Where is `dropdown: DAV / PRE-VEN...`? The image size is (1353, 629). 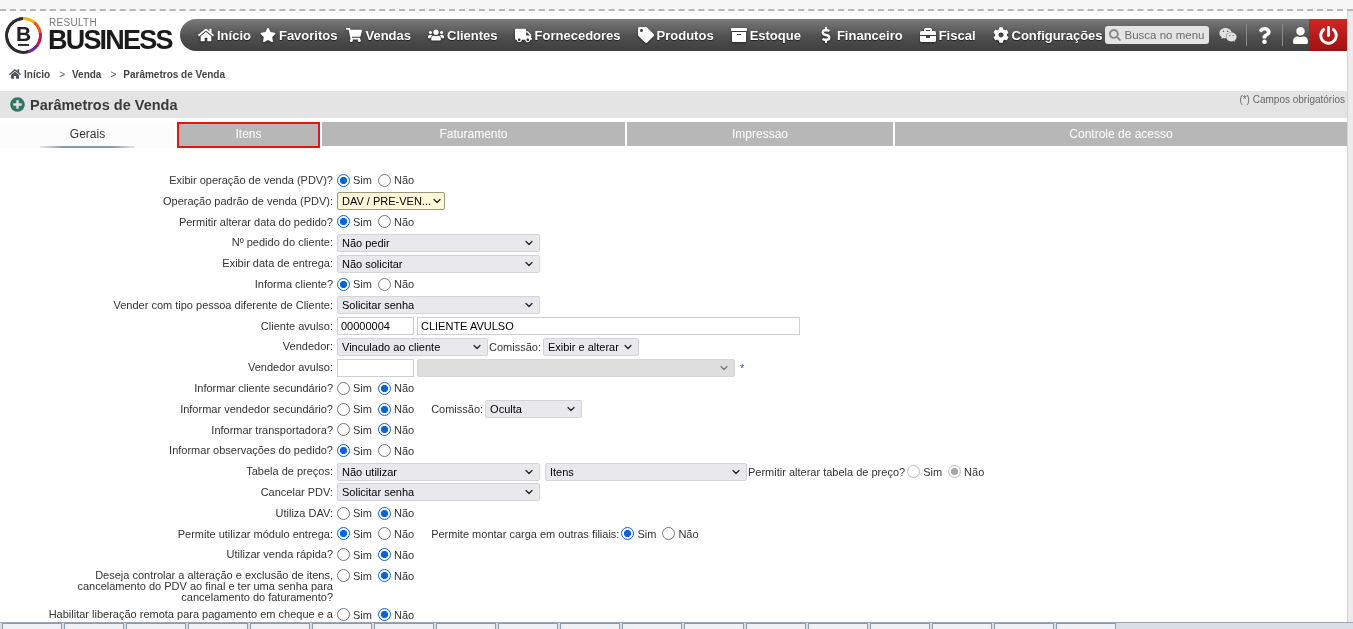
dropdown: DAV / PRE-VEN... is located at coordinates (391, 201).